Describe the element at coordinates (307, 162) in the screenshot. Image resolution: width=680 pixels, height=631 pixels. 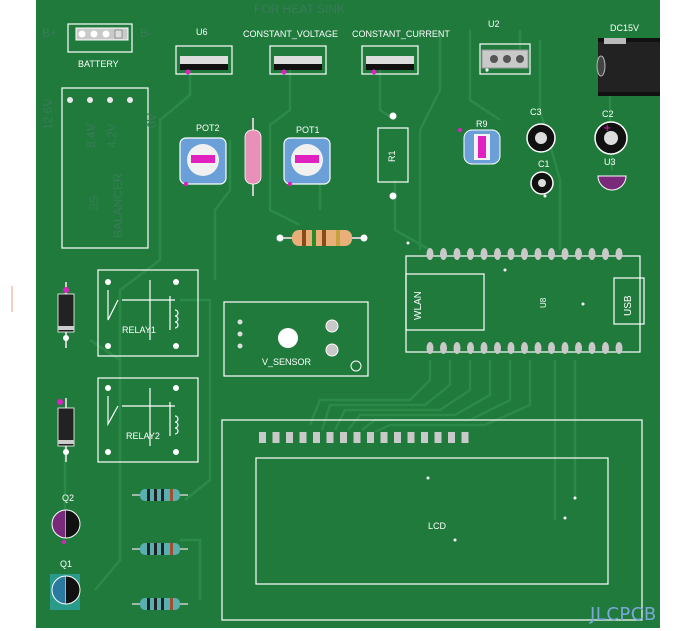
I see `potentiometer-pot1` at that location.